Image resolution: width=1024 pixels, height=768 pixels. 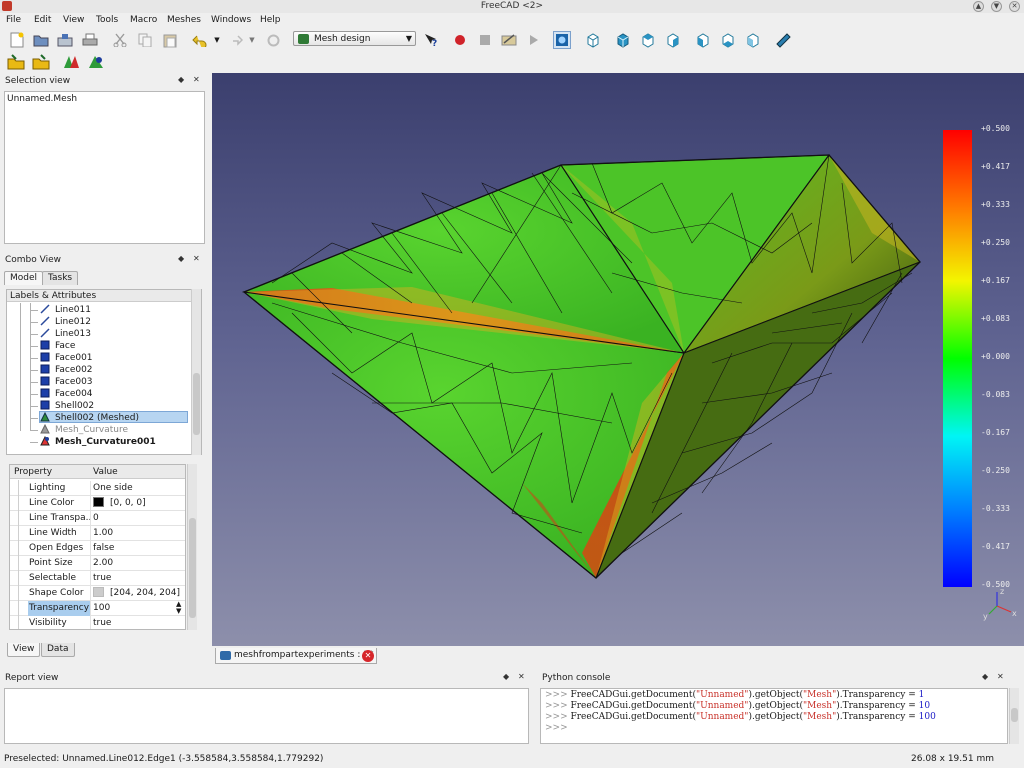 I want to click on axonometric-view-icon, so click(x=593, y=40).